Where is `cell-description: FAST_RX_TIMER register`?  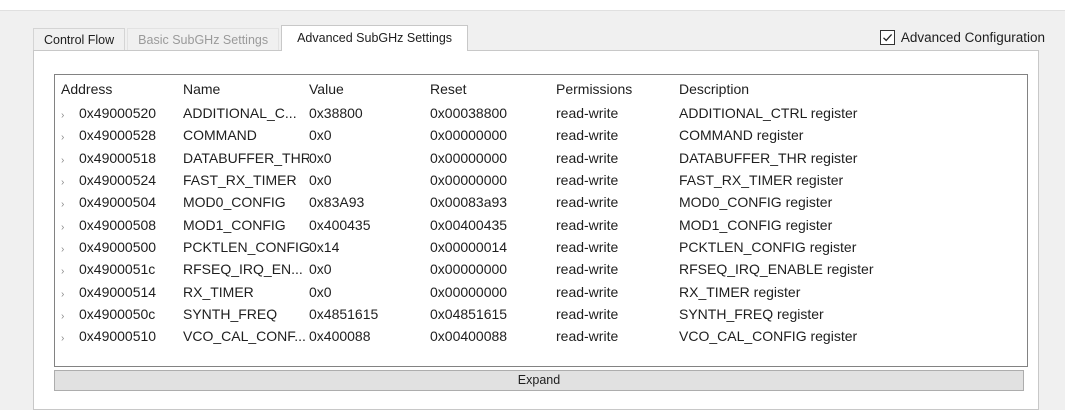
cell-description: FAST_RX_TIMER register is located at coordinates (853, 180).